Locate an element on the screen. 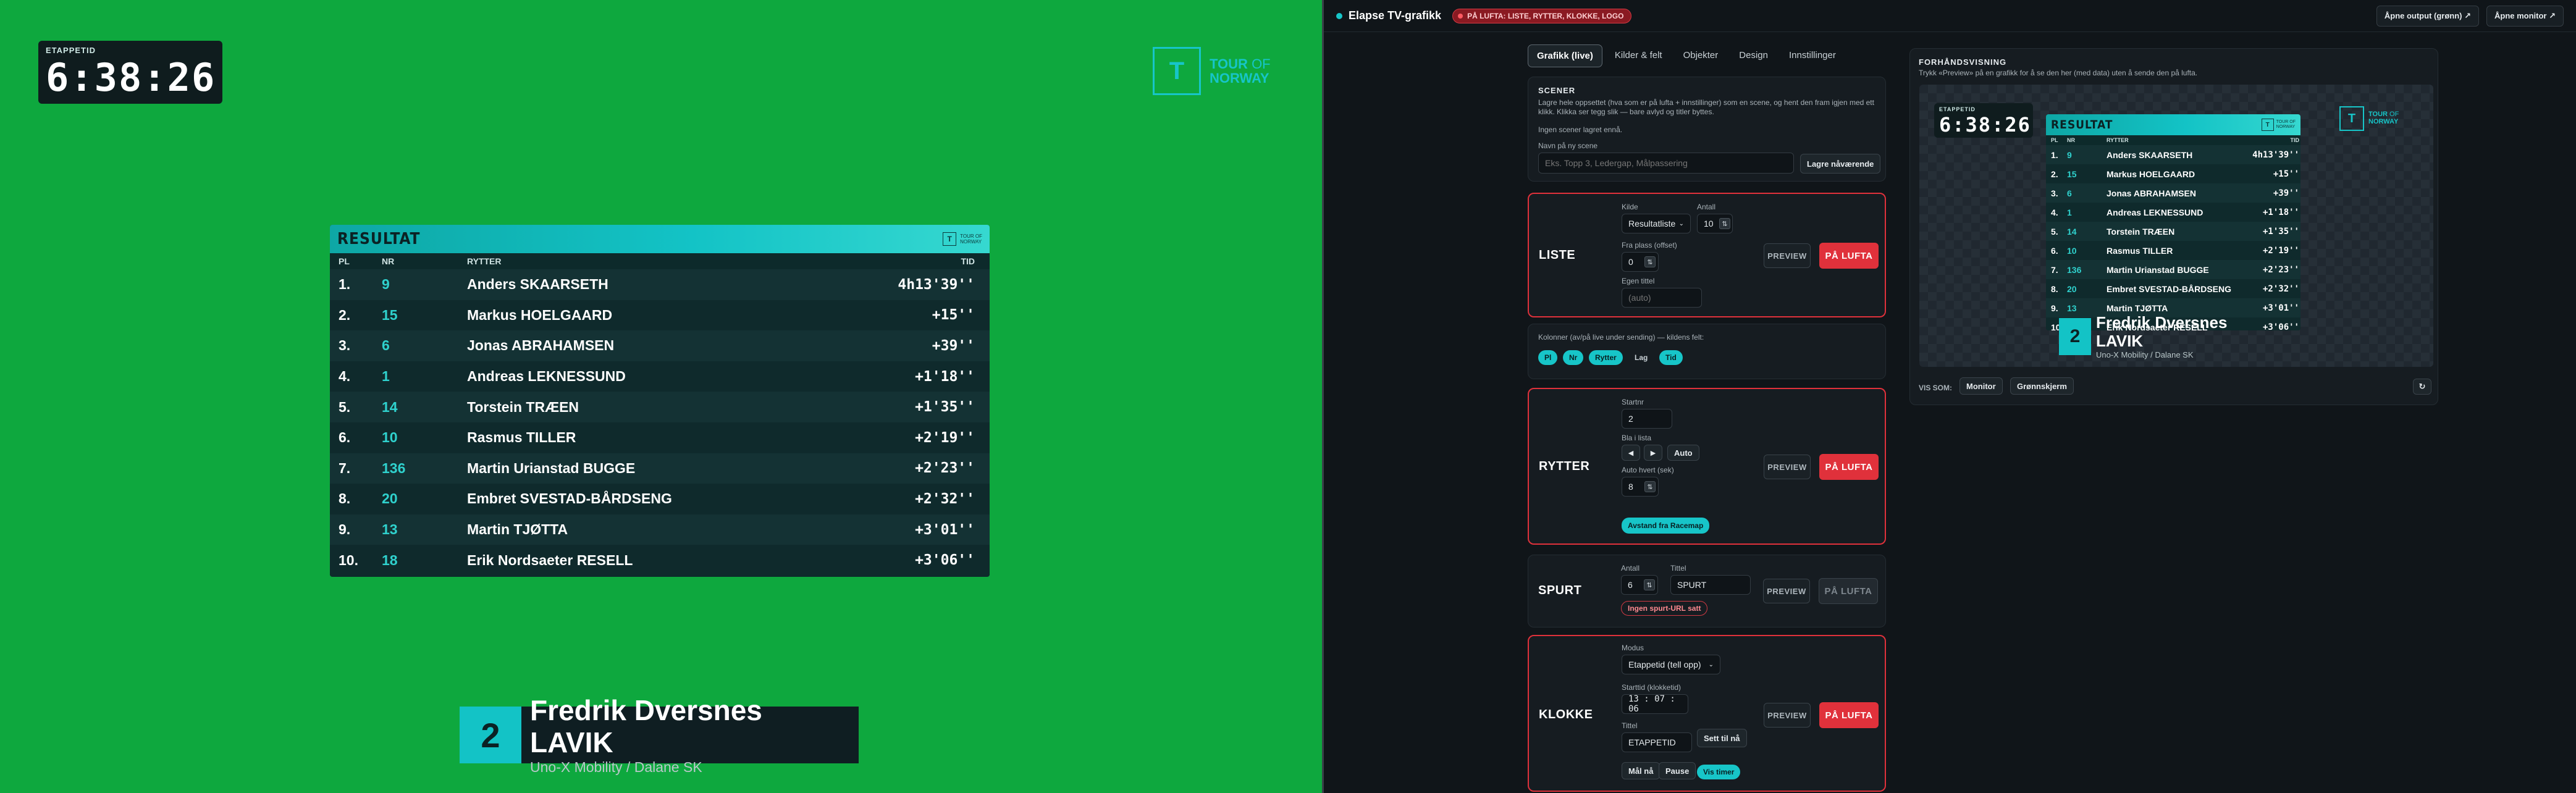 The image size is (2576, 793). table-row: 6. 10 Rasmus TILLER +2'19'' is located at coordinates (660, 438).